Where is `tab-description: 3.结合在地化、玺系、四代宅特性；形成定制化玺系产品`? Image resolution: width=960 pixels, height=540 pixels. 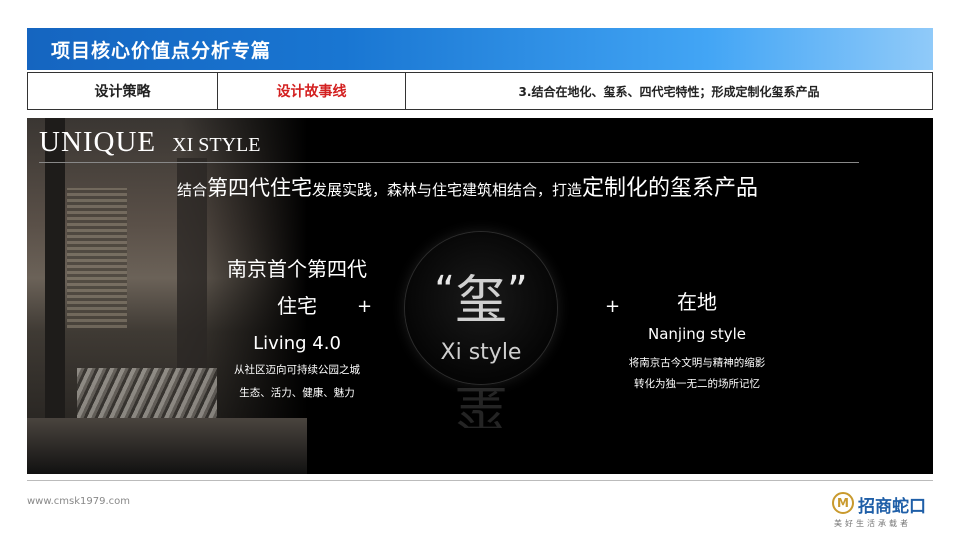 tab-description: 3.结合在地化、玺系、四代宅特性；形成定制化玺系产品 is located at coordinates (669, 91).